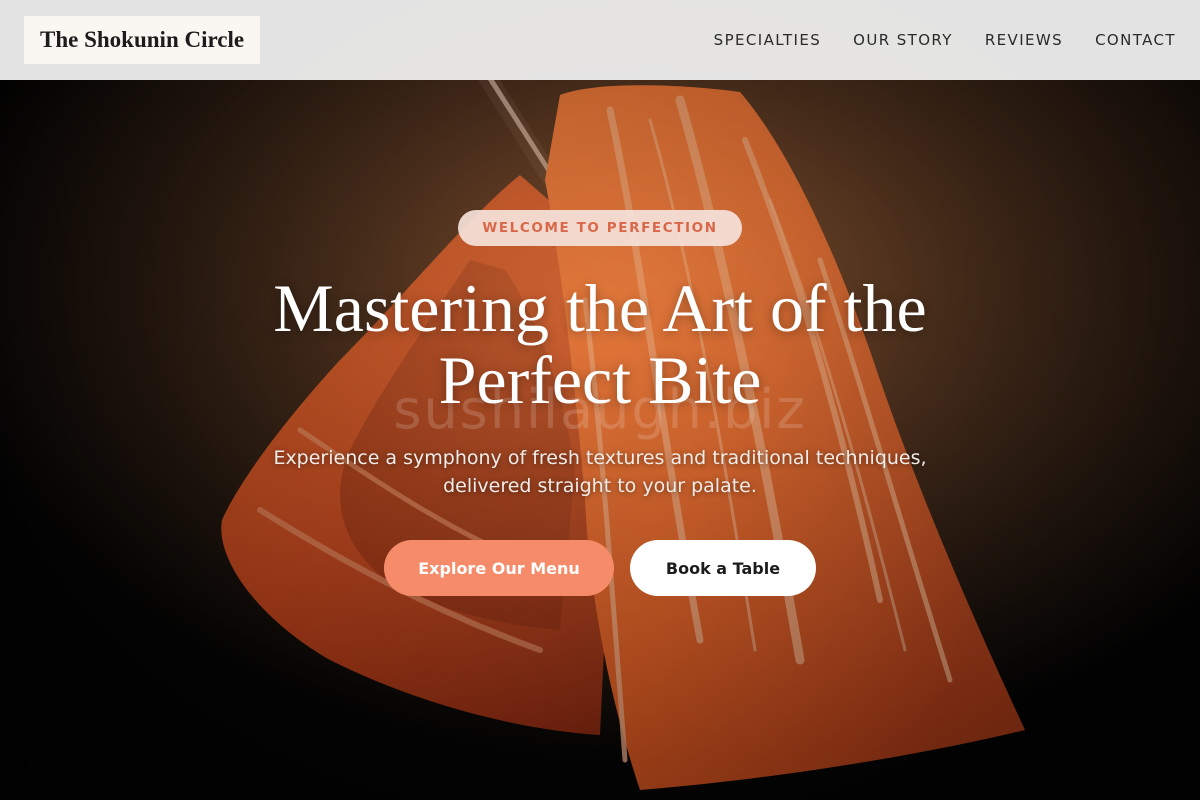  Describe the element at coordinates (1024, 40) in the screenshot. I see `nav-link-reviews: REVIEWS` at that location.